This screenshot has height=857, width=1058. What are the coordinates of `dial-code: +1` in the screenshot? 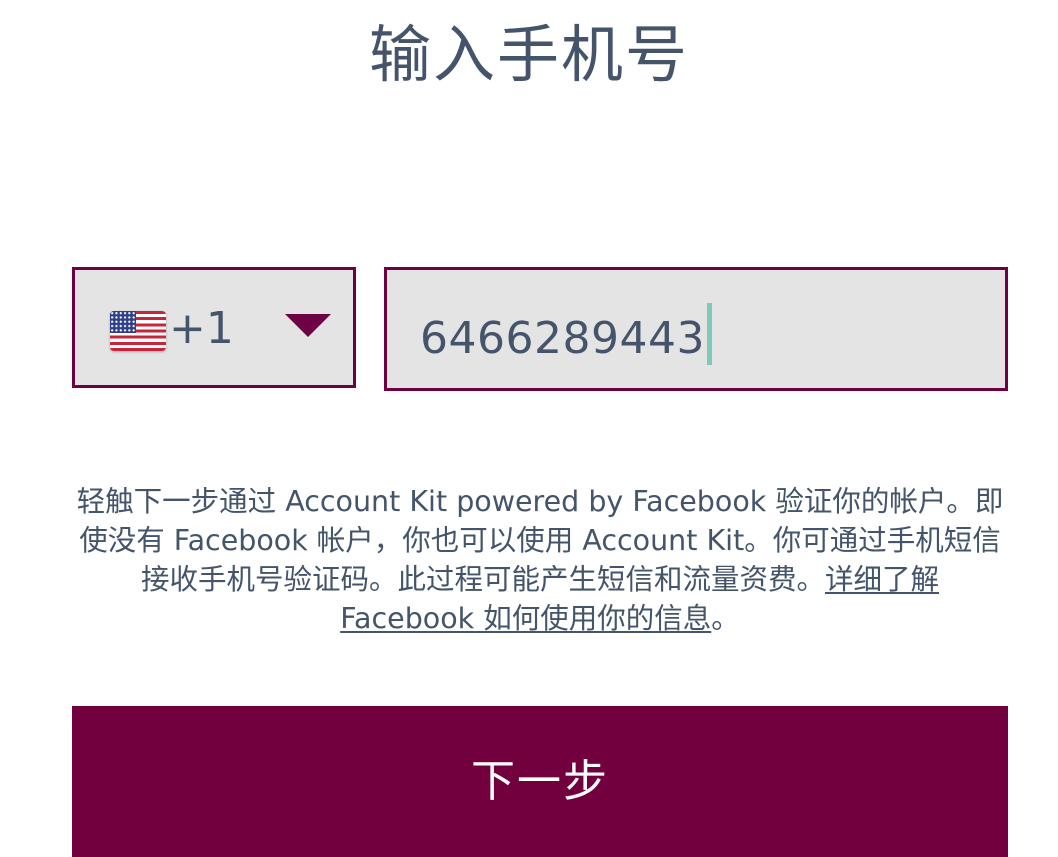 It's located at (201, 328).